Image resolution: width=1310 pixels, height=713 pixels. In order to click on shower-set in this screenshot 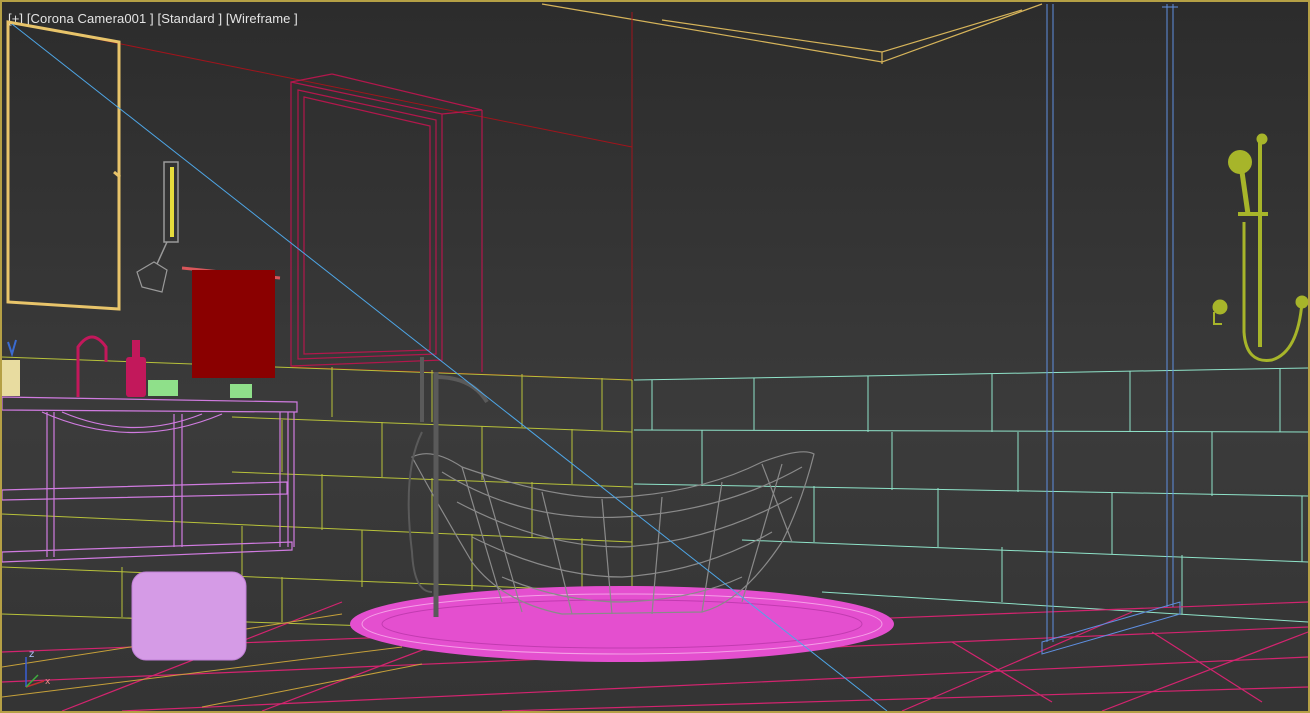, I will do `click(1260, 247)`.